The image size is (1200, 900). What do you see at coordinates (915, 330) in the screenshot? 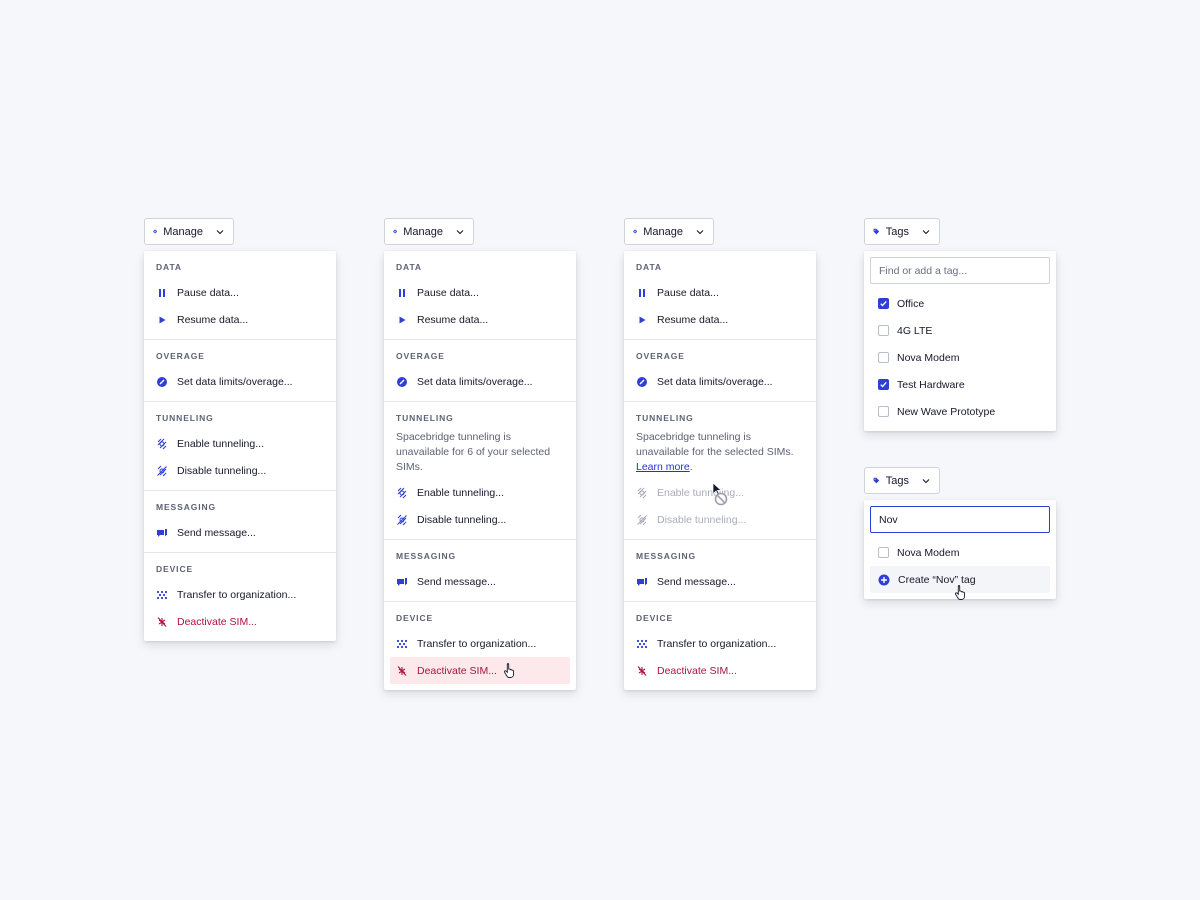
I see `tag-label: 4G LTE` at bounding box center [915, 330].